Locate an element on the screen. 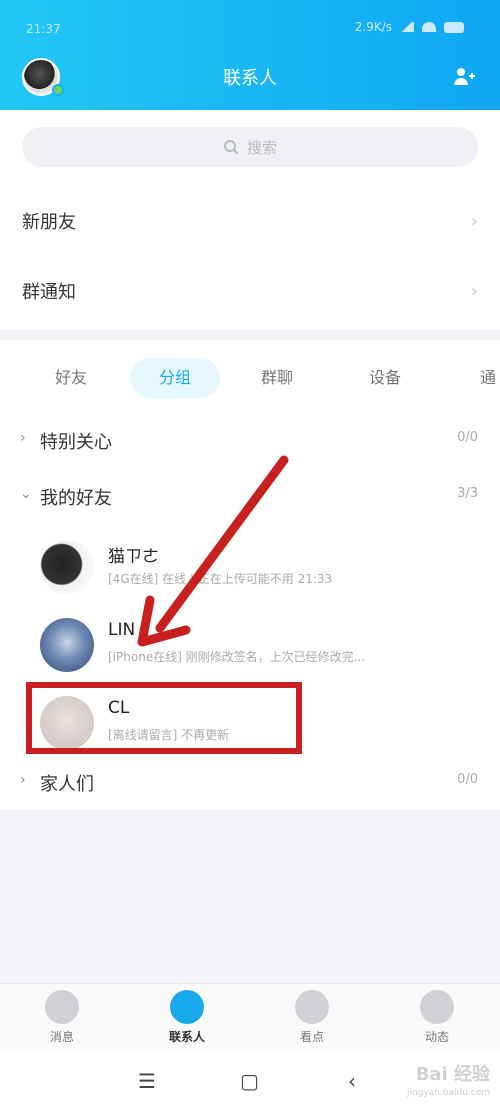 The width and height of the screenshot is (500, 1111). friend-name: LIN is located at coordinates (122, 630).